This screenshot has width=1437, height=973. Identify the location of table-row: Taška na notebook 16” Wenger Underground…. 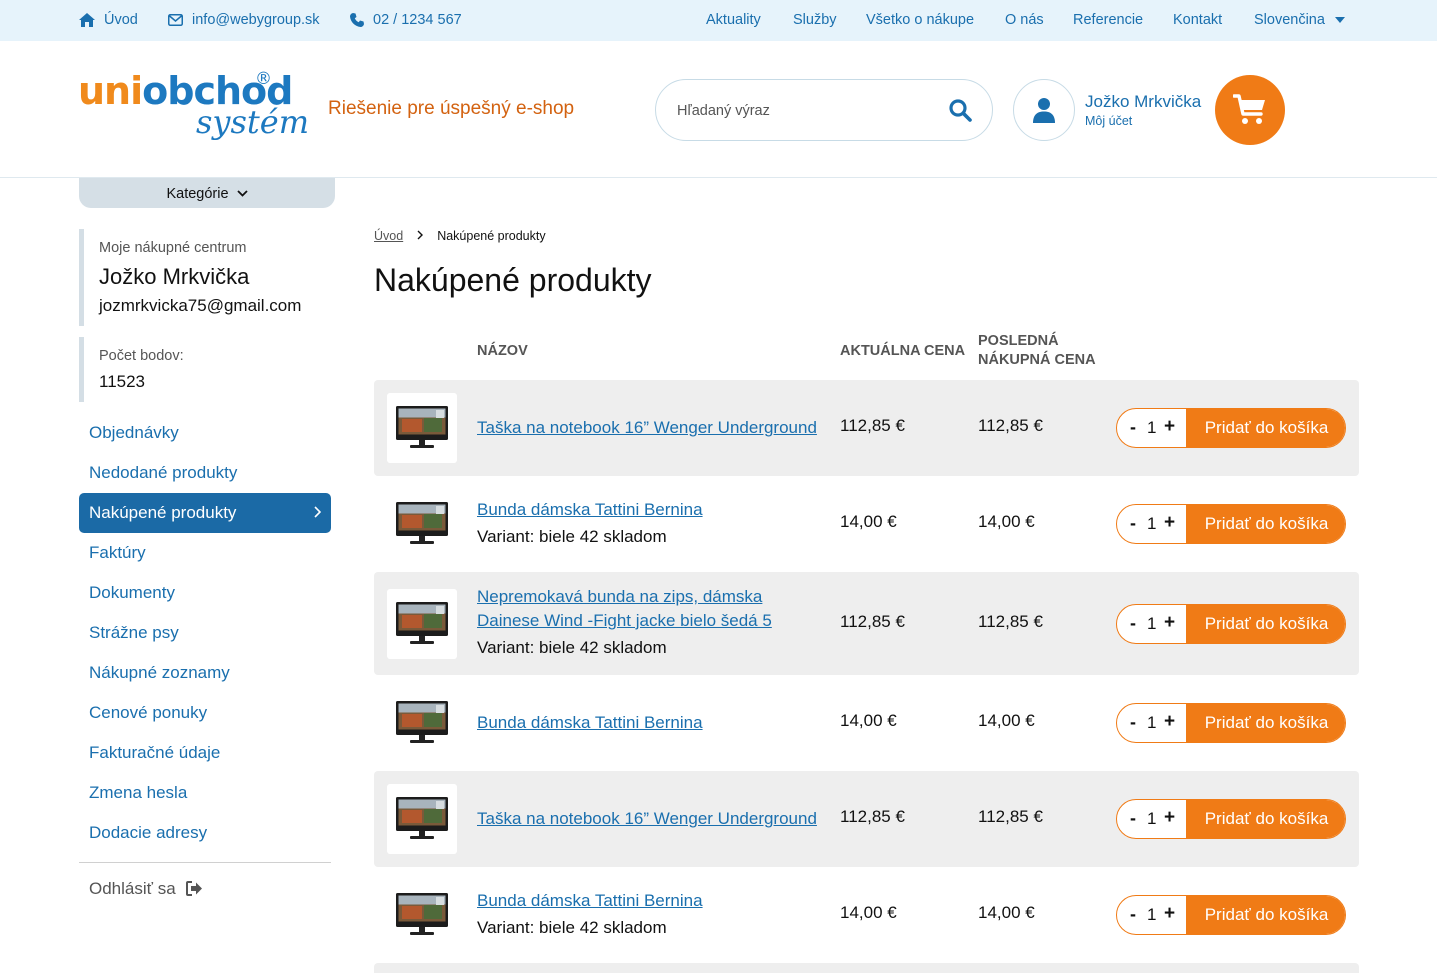
(866, 819).